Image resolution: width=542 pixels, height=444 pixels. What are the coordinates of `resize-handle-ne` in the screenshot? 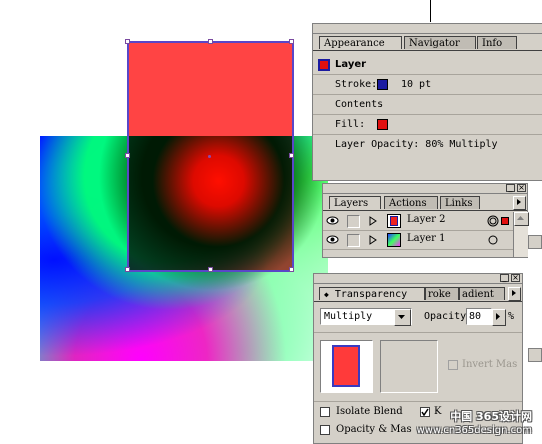 It's located at (291, 41).